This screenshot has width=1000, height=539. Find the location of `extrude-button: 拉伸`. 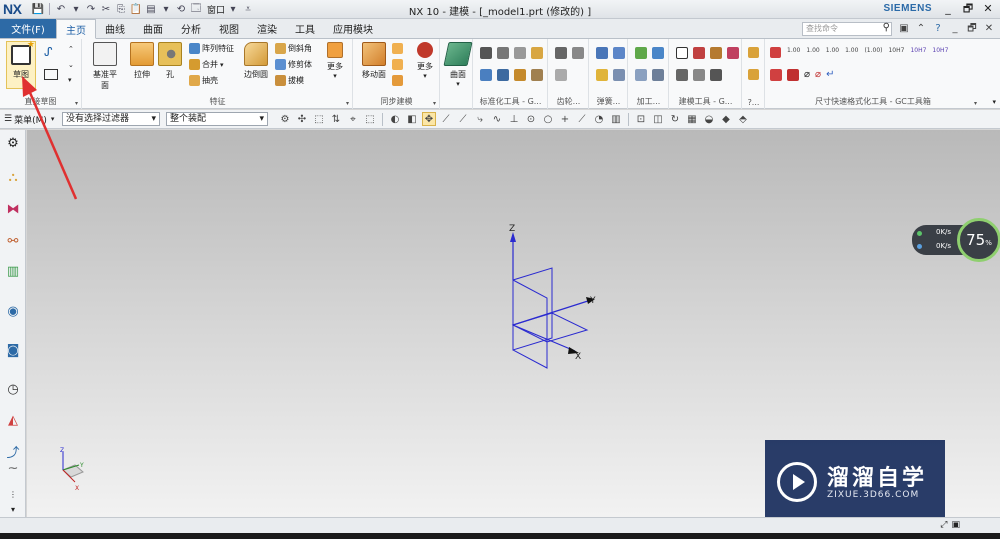

extrude-button: 拉伸 is located at coordinates (142, 61).